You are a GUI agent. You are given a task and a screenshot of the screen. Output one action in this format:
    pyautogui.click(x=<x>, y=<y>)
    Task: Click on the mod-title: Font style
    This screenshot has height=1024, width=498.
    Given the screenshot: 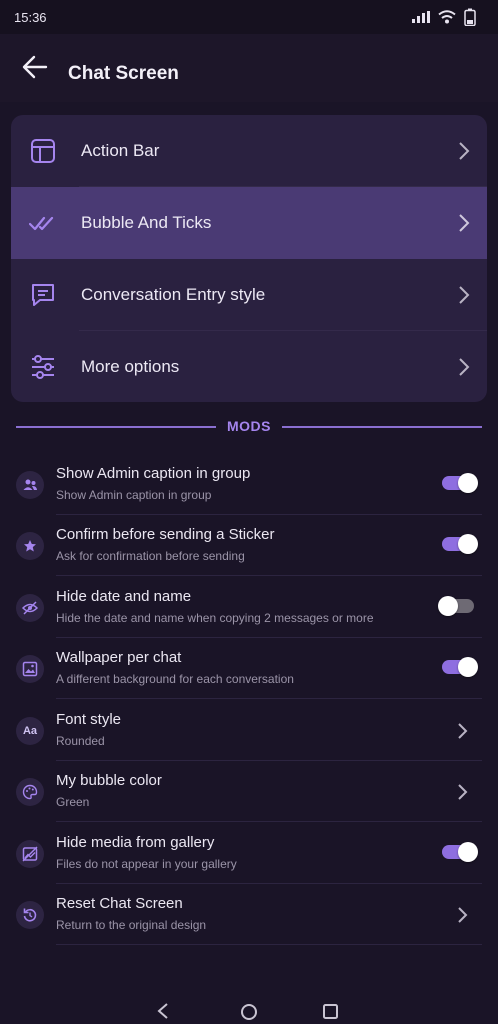 What is the action you would take?
    pyautogui.click(x=89, y=719)
    